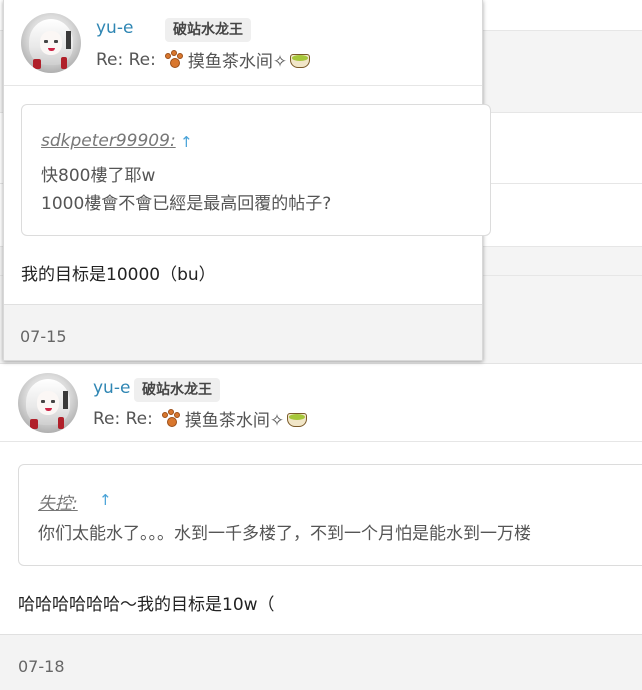 This screenshot has width=642, height=690. I want to click on post-date: 07-18, so click(41, 666).